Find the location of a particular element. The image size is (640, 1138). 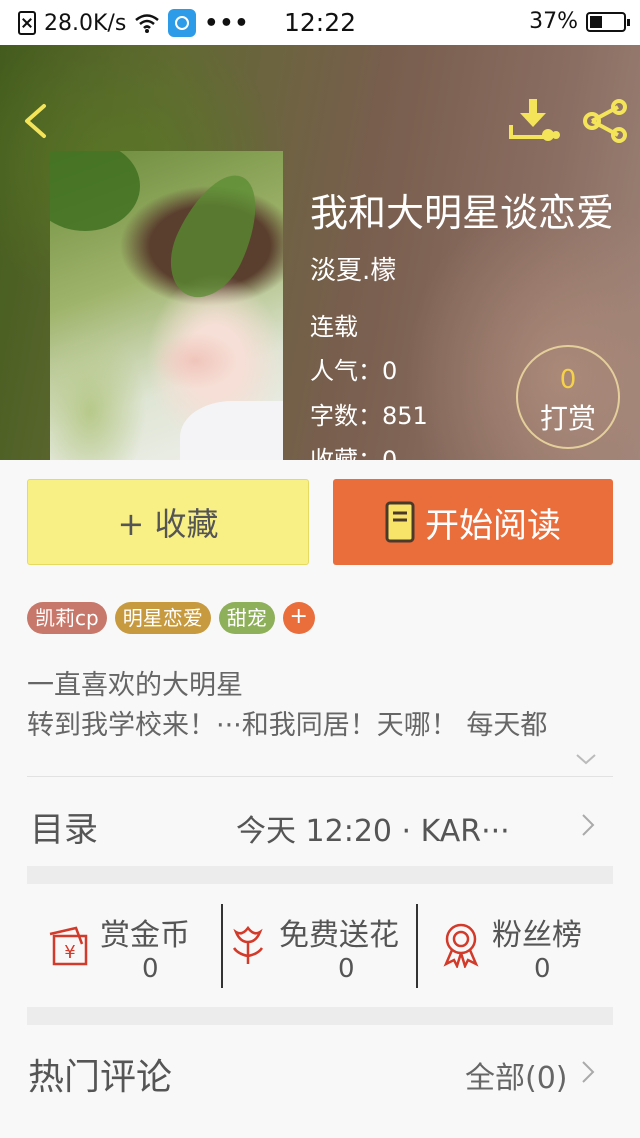

add-favorite-button: + 收藏 is located at coordinates (168, 522).